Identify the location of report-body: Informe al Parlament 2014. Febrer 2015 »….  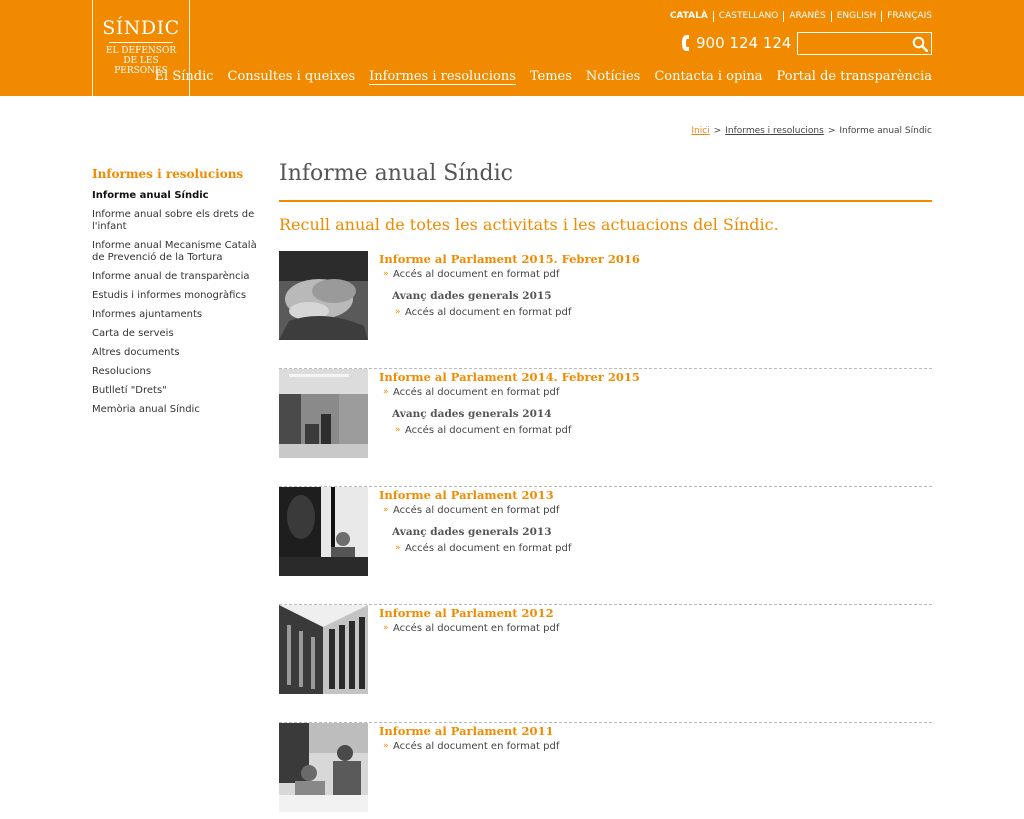
(655, 408).